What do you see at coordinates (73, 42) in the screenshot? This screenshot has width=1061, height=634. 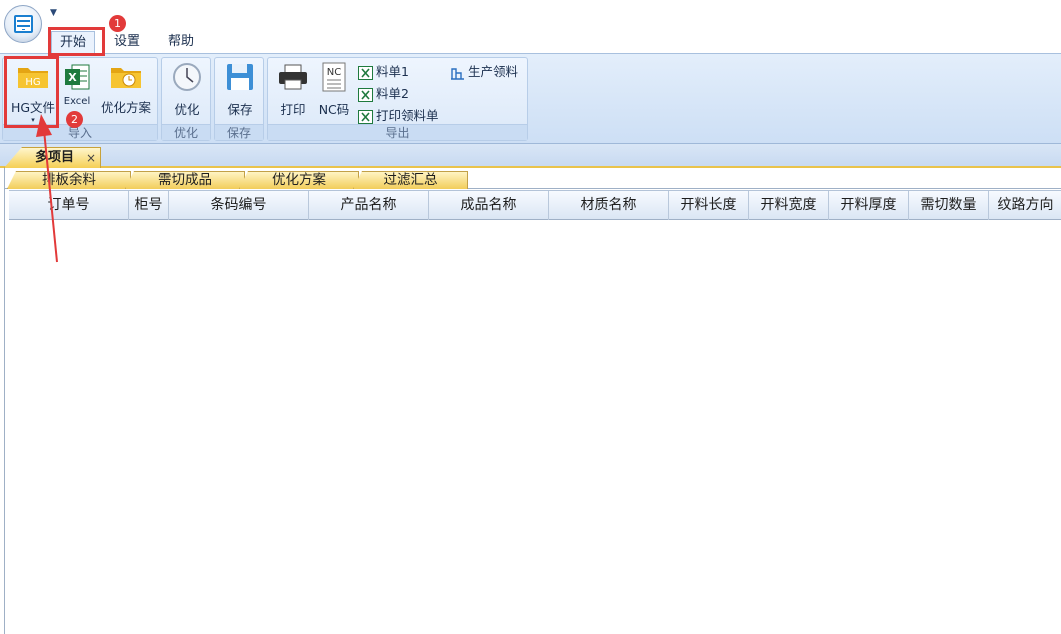 I see `tab-start: 开始` at bounding box center [73, 42].